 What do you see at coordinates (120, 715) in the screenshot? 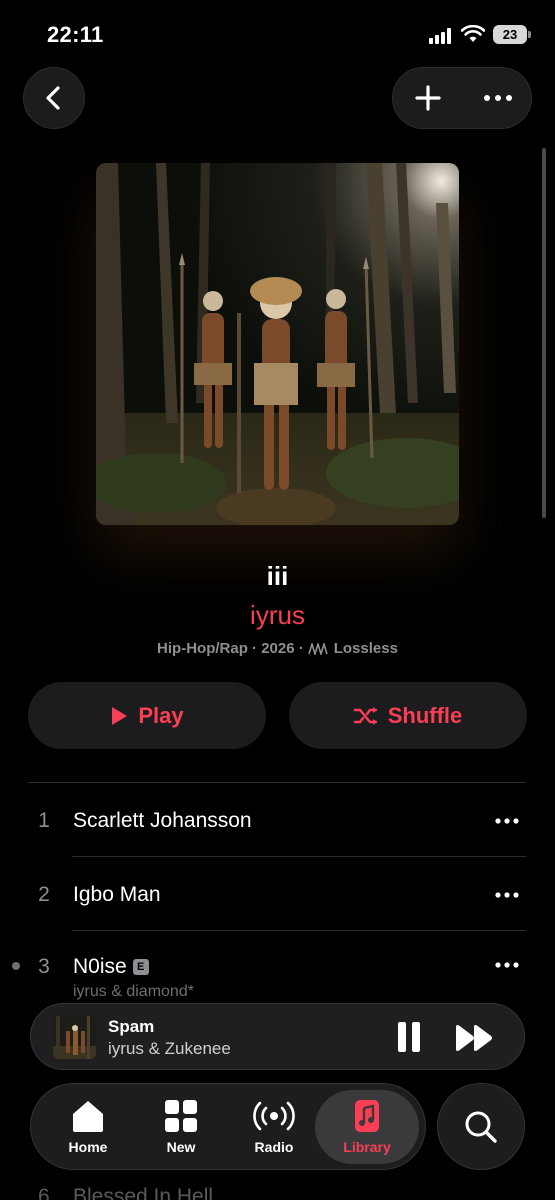
I see `play-icon` at bounding box center [120, 715].